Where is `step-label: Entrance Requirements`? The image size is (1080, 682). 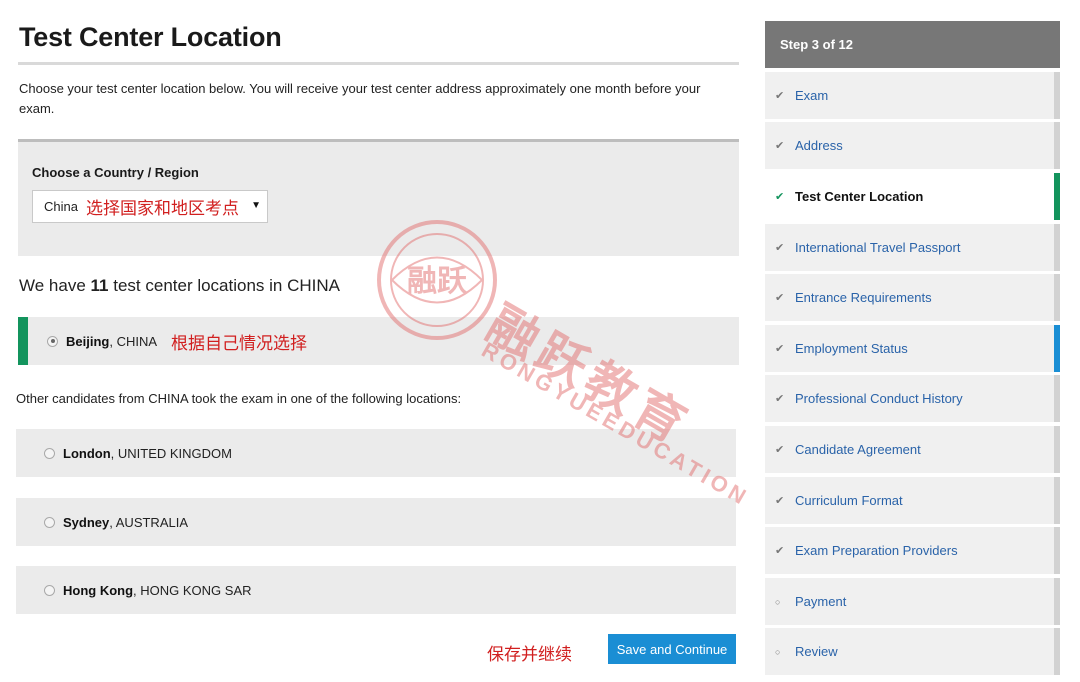 step-label: Entrance Requirements is located at coordinates (863, 297).